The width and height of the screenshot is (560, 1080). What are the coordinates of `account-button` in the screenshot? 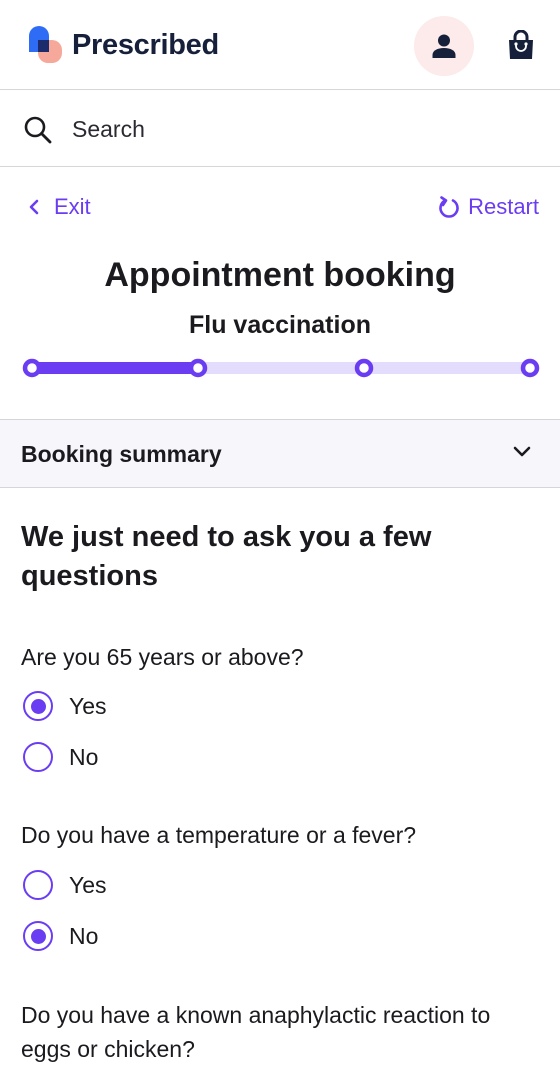 It's located at (444, 46).